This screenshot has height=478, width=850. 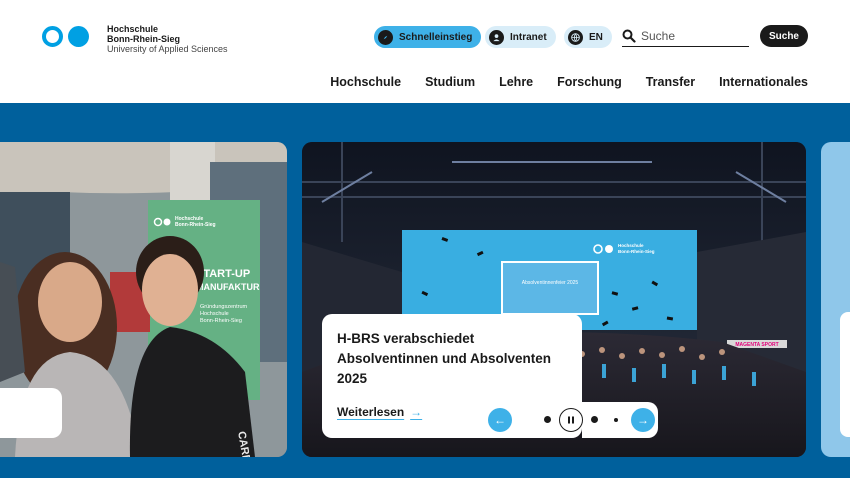 What do you see at coordinates (195, 225) in the screenshot?
I see `banner-line-2: Bonn-Rhein-Sieg` at bounding box center [195, 225].